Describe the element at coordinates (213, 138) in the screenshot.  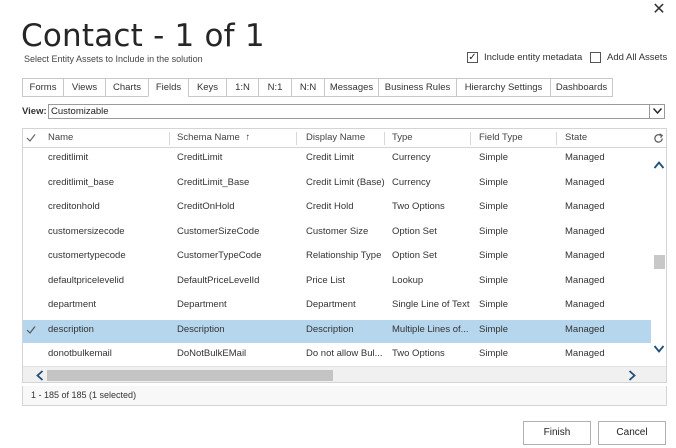
I see `column-header-schema-name: Schema Name ↑` at that location.